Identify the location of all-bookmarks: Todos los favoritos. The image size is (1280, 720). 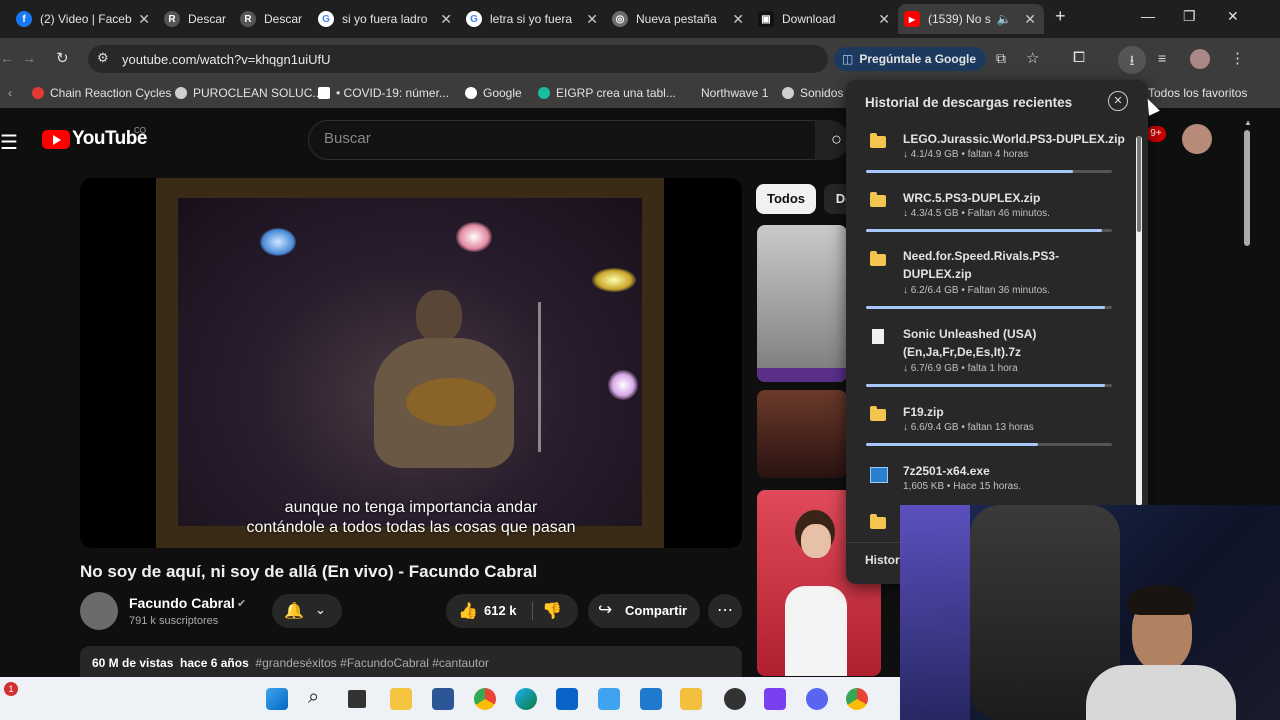
(1197, 93).